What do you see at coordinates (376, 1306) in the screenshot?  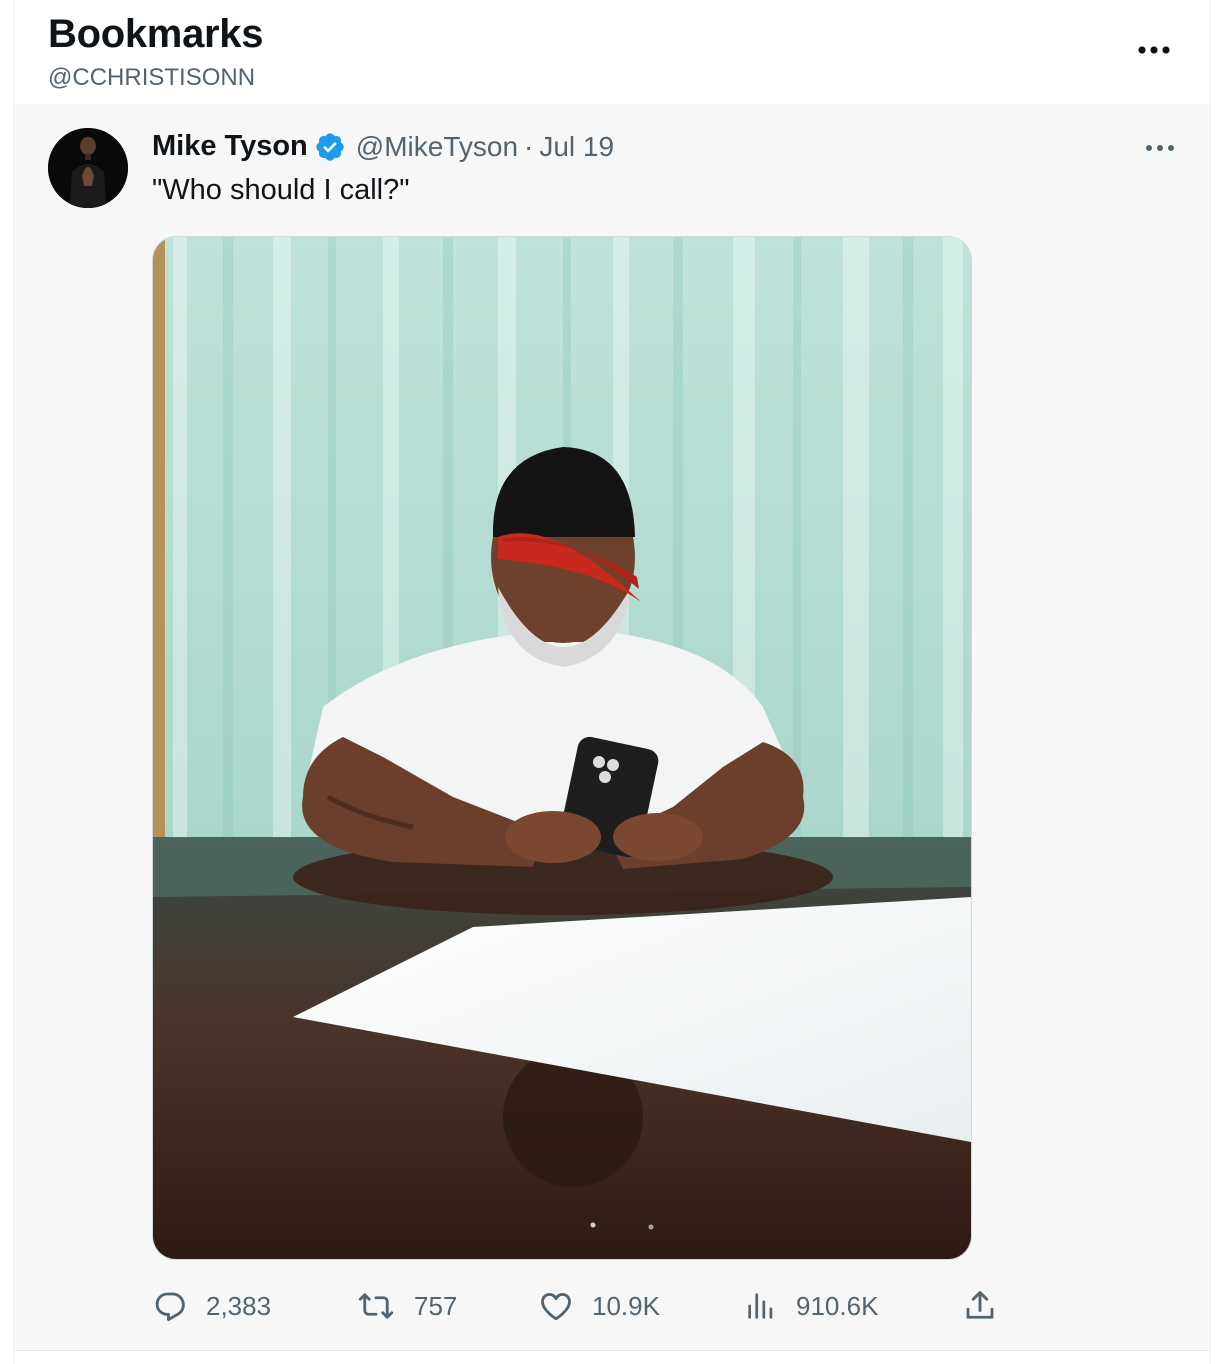 I see `retweet-icon` at bounding box center [376, 1306].